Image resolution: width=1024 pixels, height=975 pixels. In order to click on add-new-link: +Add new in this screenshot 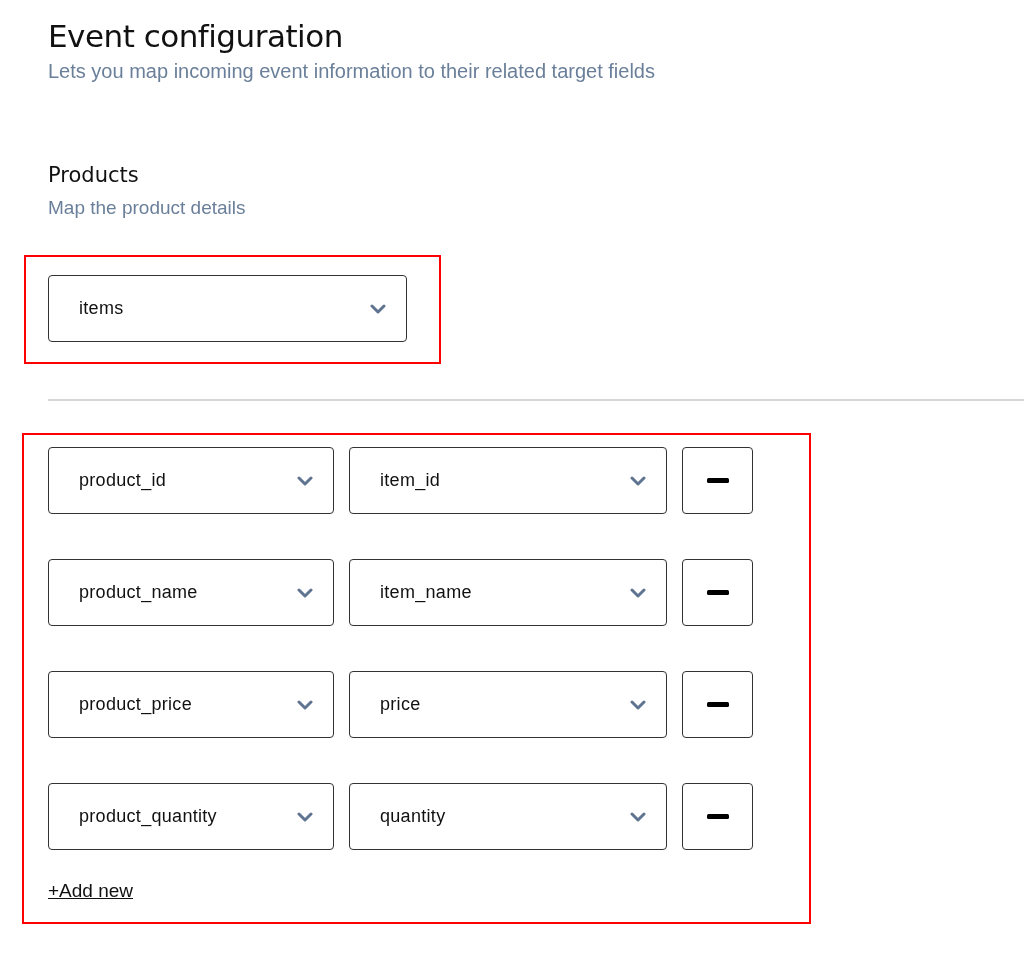, I will do `click(91, 891)`.